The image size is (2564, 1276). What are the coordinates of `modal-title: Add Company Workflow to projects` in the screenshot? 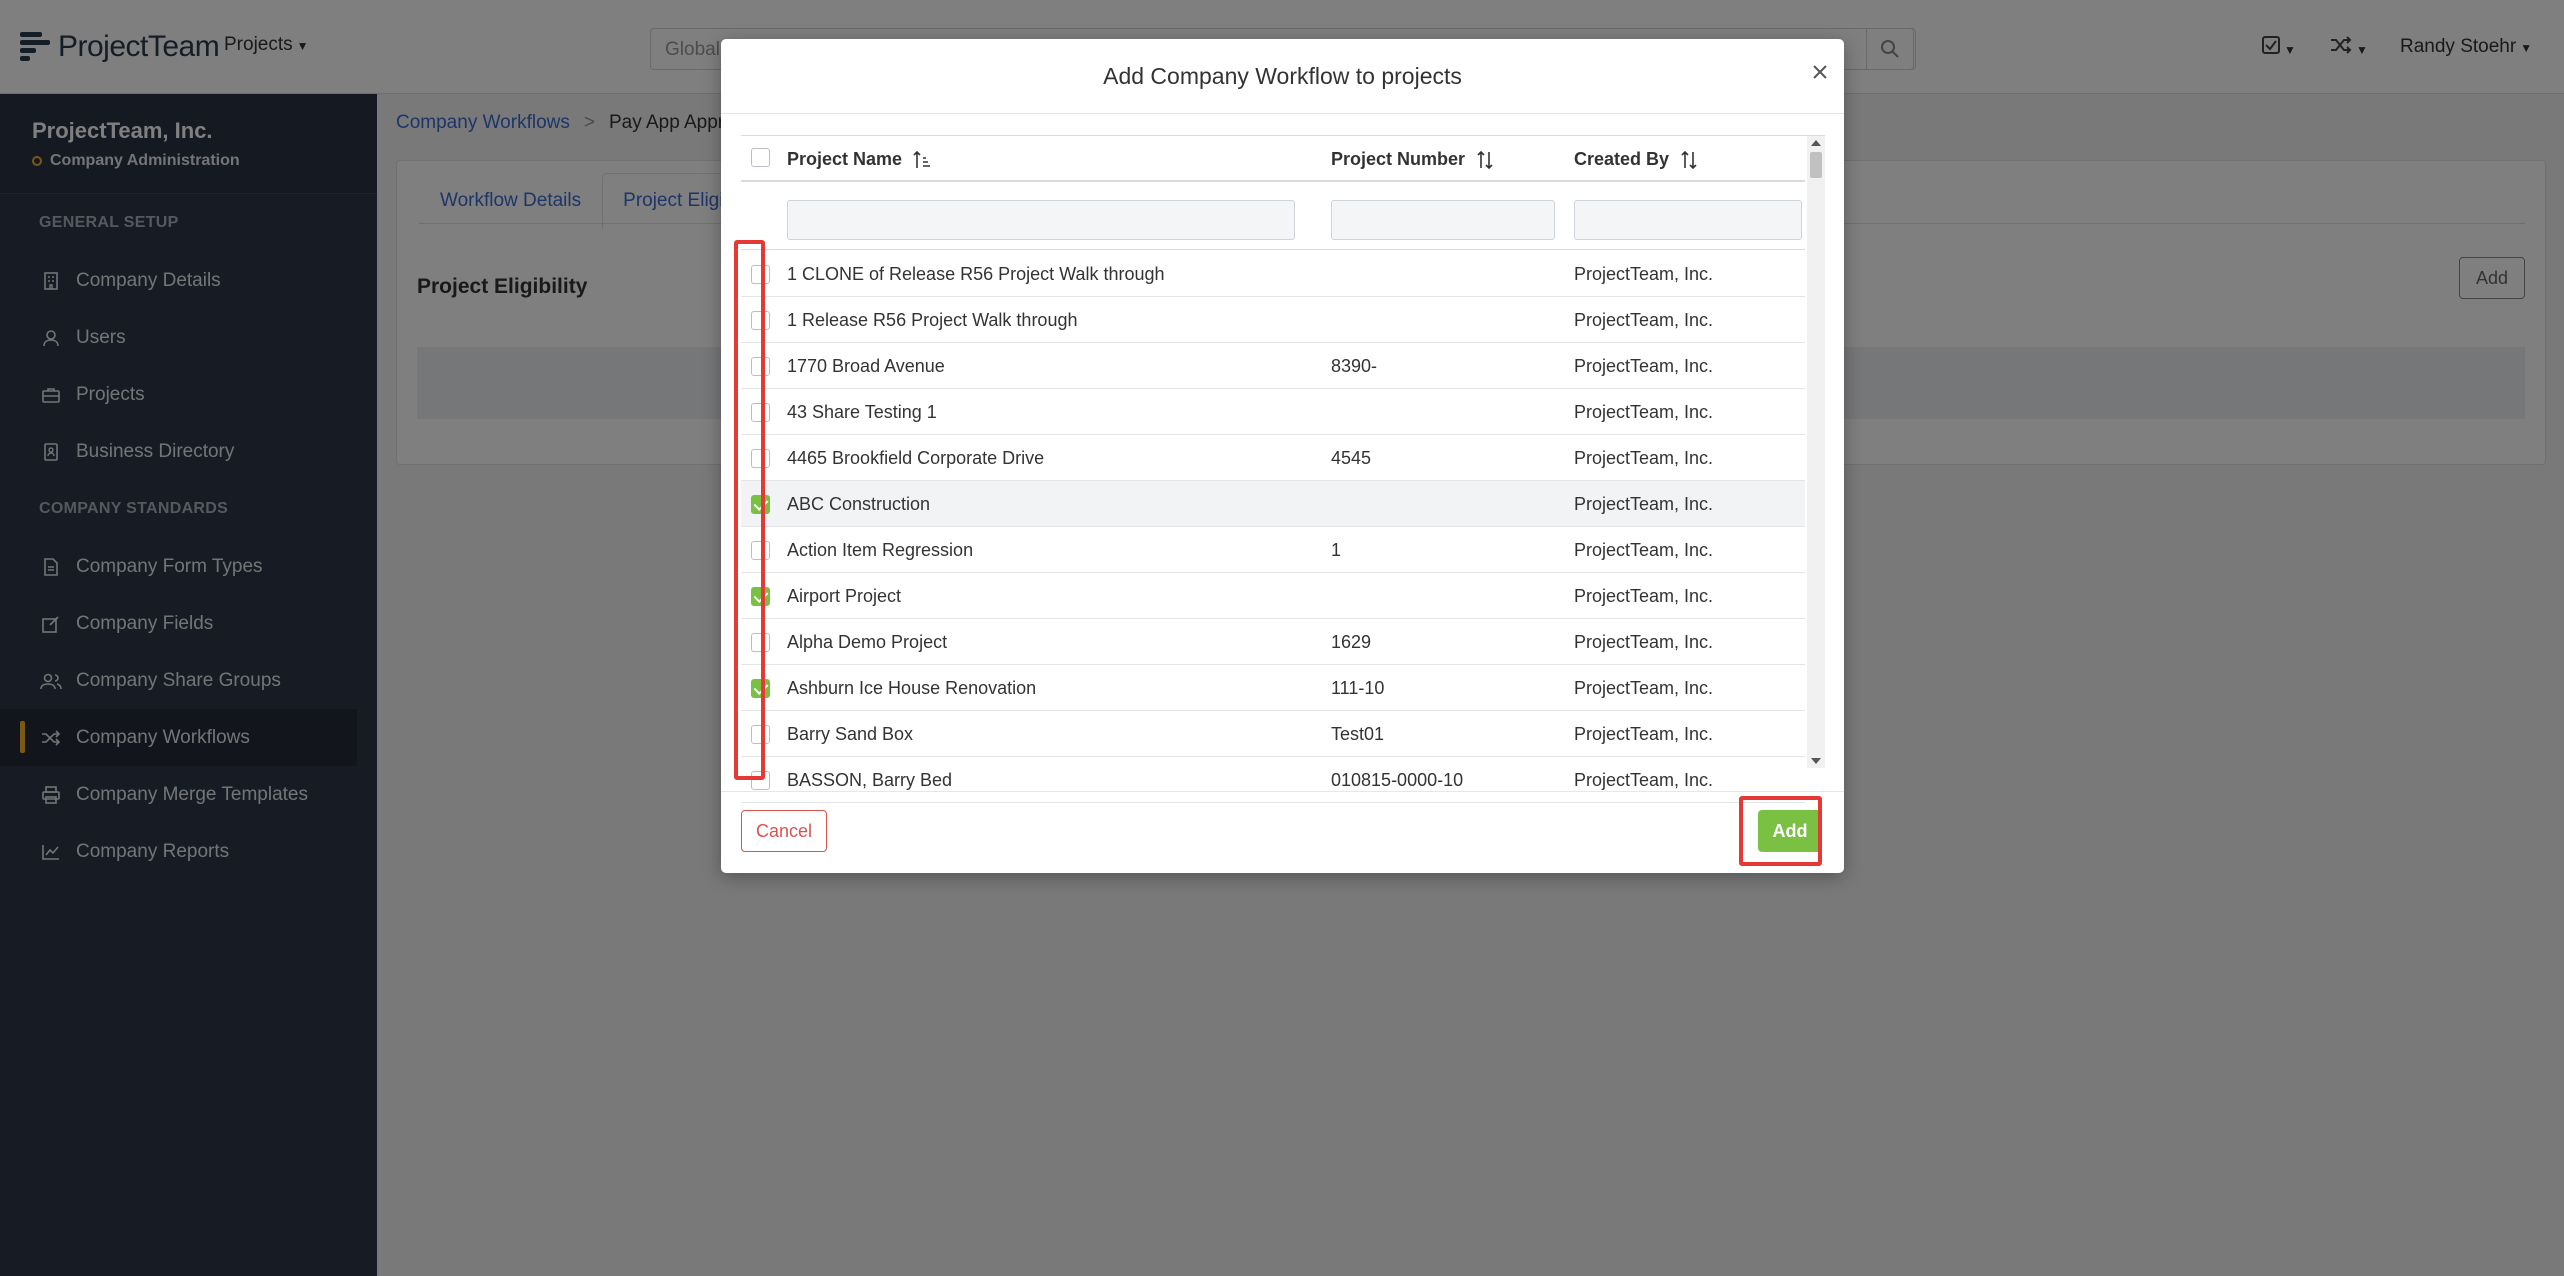 It's located at (1282, 76).